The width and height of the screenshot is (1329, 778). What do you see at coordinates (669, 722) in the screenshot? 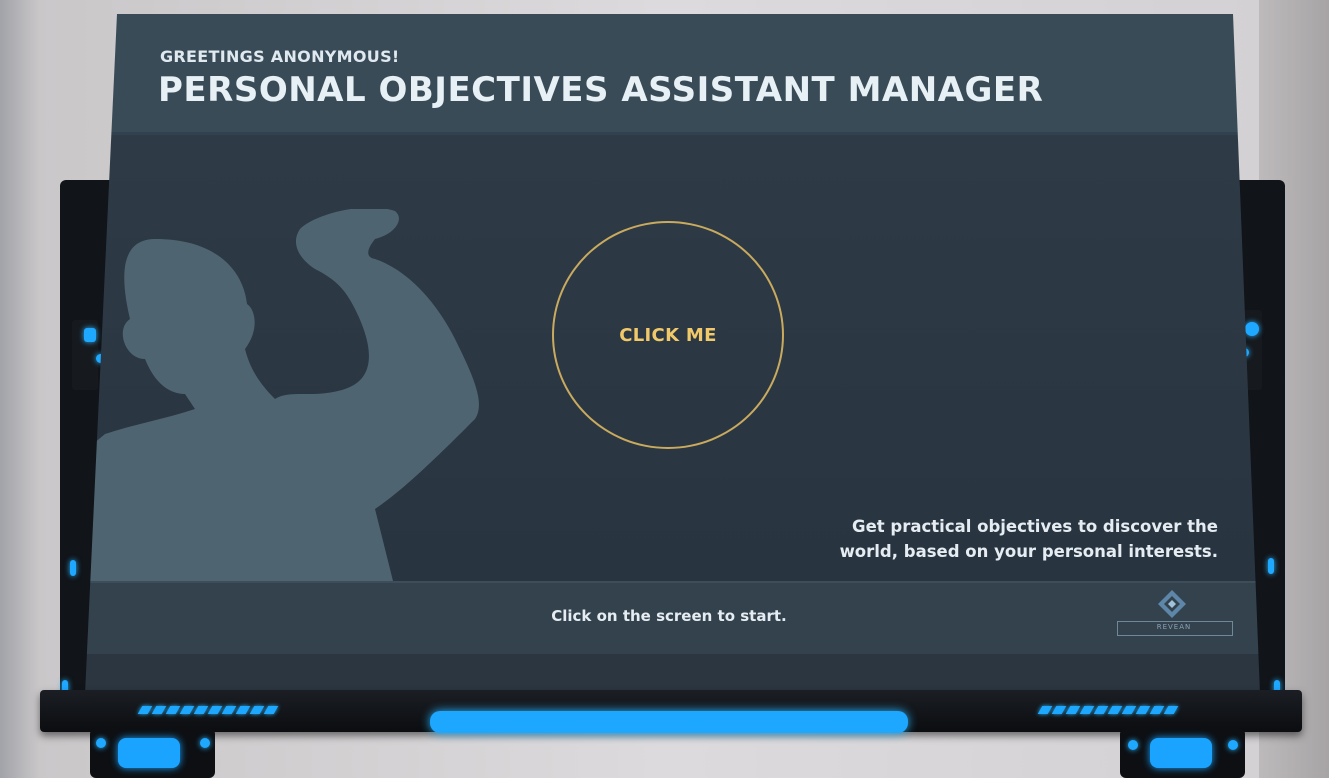
I see `base-light-bar` at bounding box center [669, 722].